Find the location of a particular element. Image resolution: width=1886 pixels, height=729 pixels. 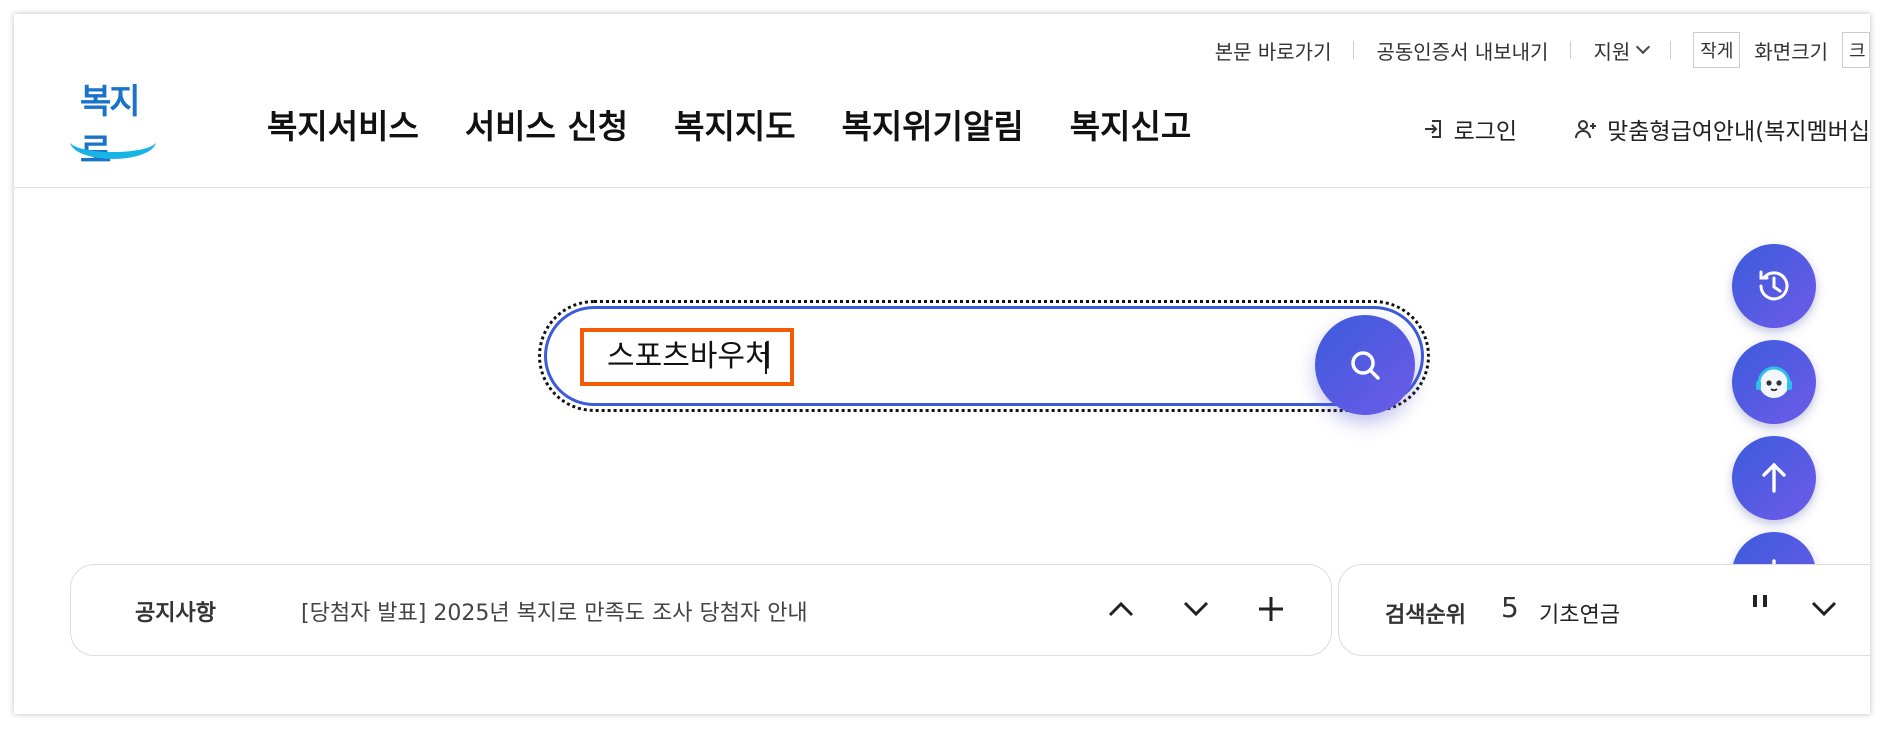

arrow-up-icon is located at coordinates (1774, 477).